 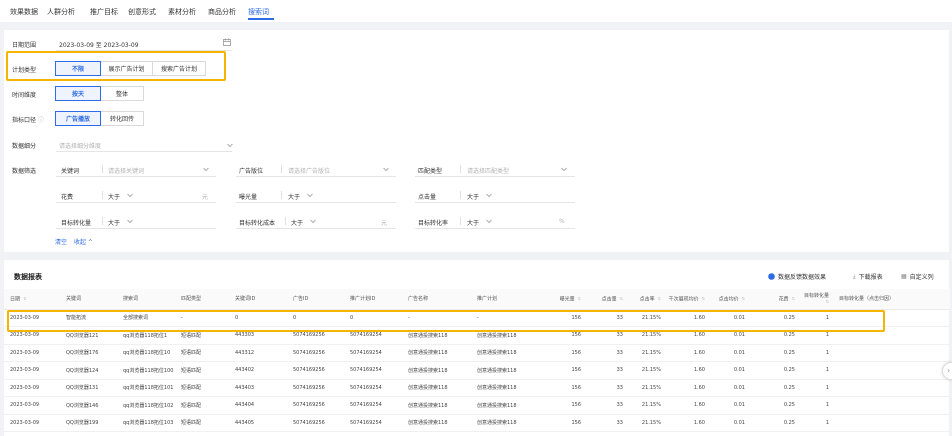 I want to click on download-label: 下载报表, so click(x=870, y=277).